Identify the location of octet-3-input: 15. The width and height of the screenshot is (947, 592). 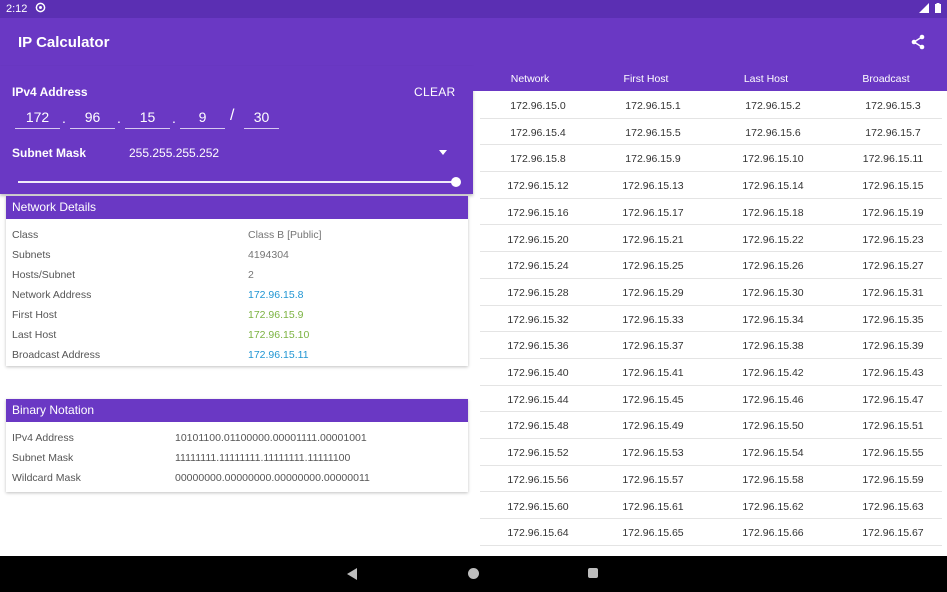
(147, 118).